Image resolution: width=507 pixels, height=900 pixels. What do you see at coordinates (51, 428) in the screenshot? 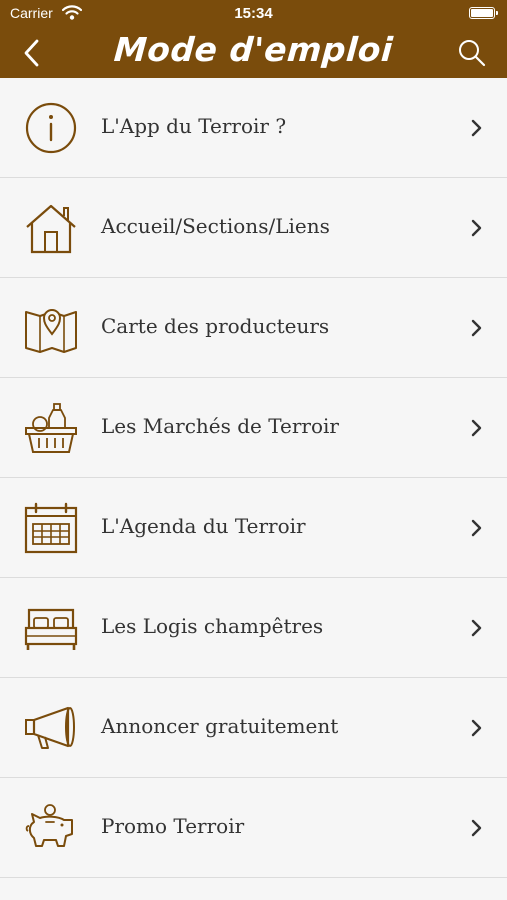
I see `basket-icon` at bounding box center [51, 428].